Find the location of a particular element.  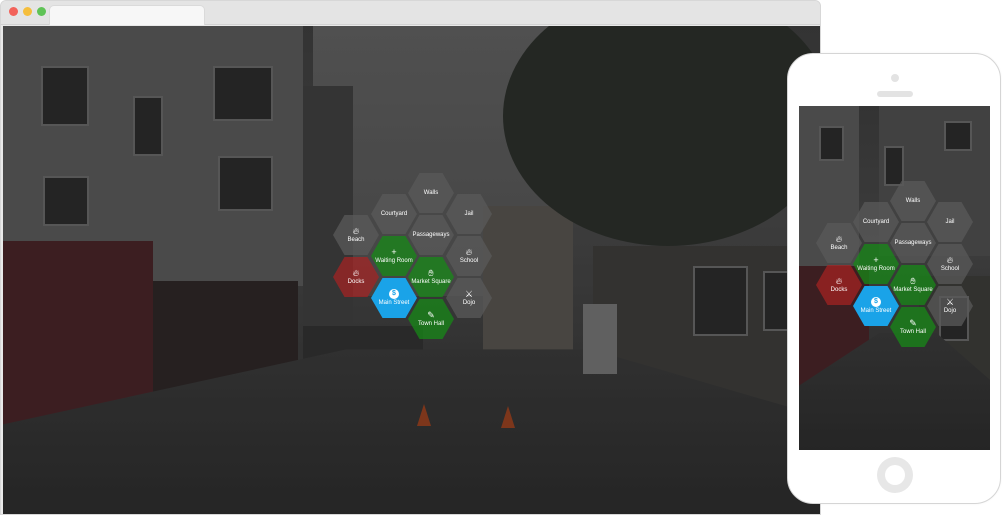

close-window-button is located at coordinates (13, 11).